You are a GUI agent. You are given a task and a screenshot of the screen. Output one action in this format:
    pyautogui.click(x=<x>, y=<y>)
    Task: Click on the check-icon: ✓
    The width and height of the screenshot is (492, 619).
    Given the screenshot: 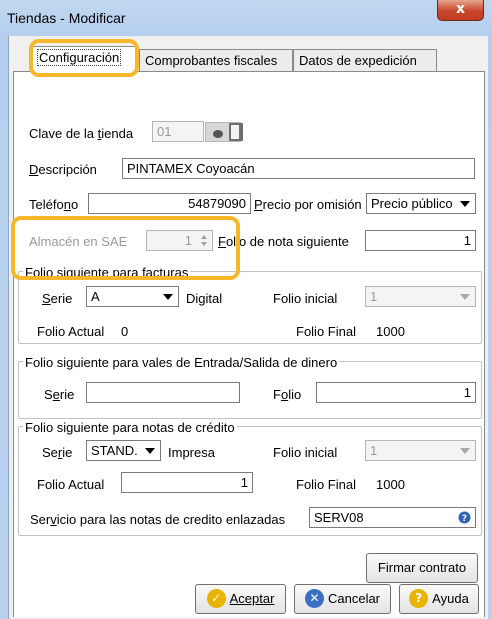 What is the action you would take?
    pyautogui.click(x=216, y=599)
    